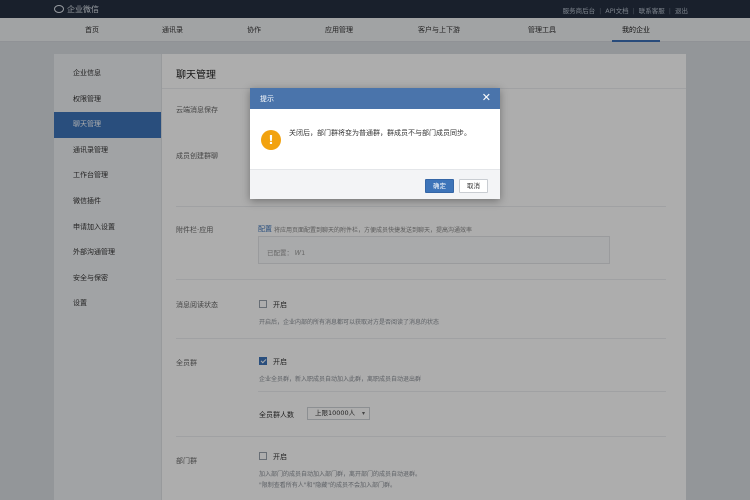 The image size is (750, 500). Describe the element at coordinates (271, 140) in the screenshot. I see `warning-icon: !` at that location.